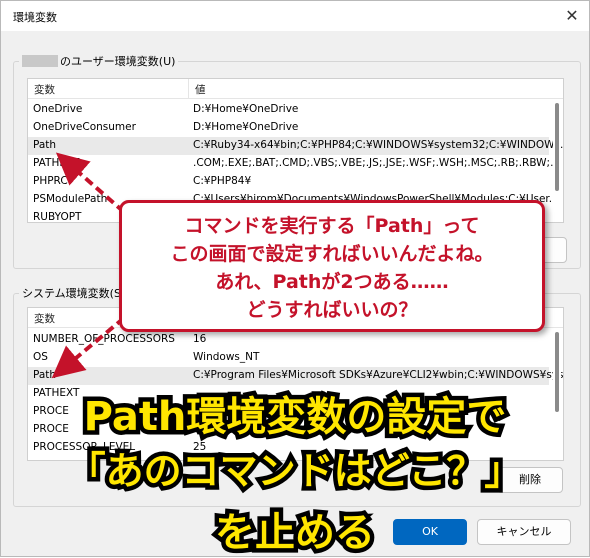  Describe the element at coordinates (295, 417) in the screenshot. I see `headline-line-1: Path環境変数の設定で` at that location.